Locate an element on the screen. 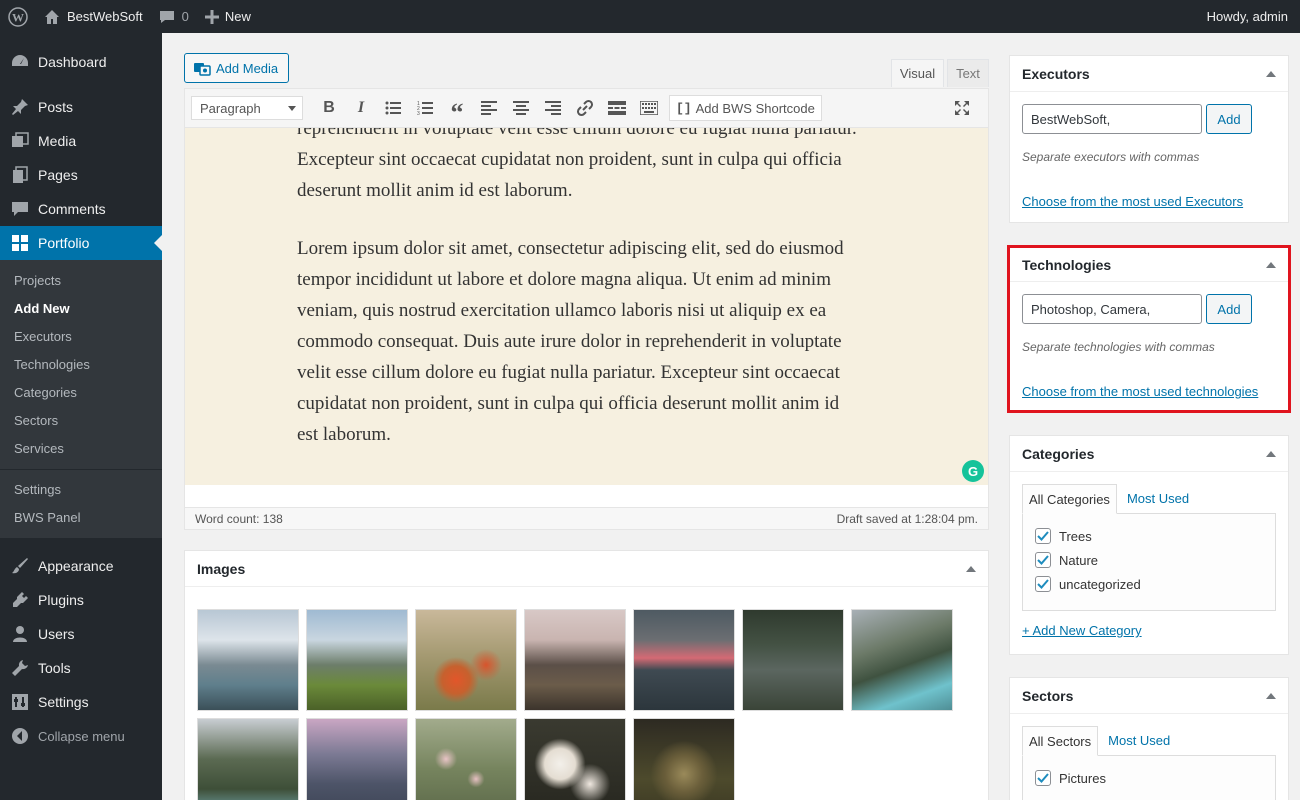  bullet-list-button is located at coordinates (393, 108).